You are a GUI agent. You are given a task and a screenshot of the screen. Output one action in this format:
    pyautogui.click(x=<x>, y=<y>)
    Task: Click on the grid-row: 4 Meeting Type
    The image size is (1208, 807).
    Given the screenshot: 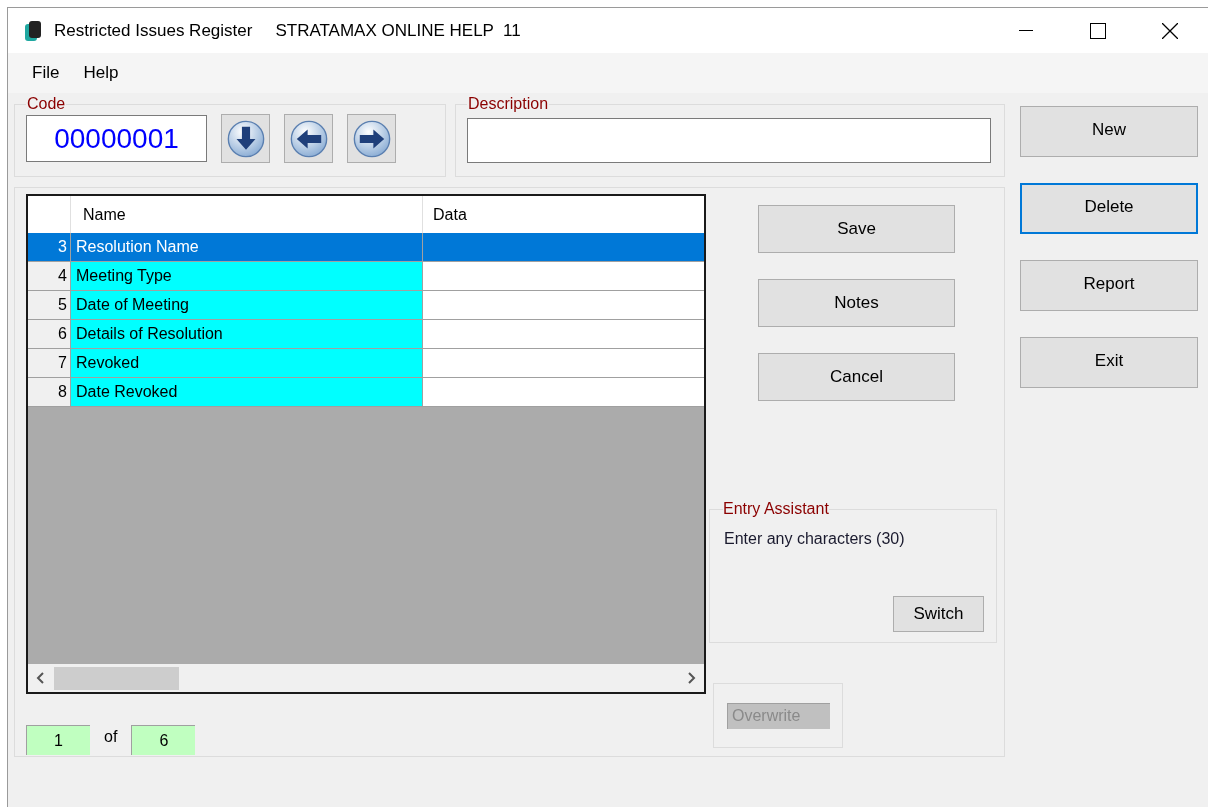 What is the action you would take?
    pyautogui.click(x=366, y=276)
    